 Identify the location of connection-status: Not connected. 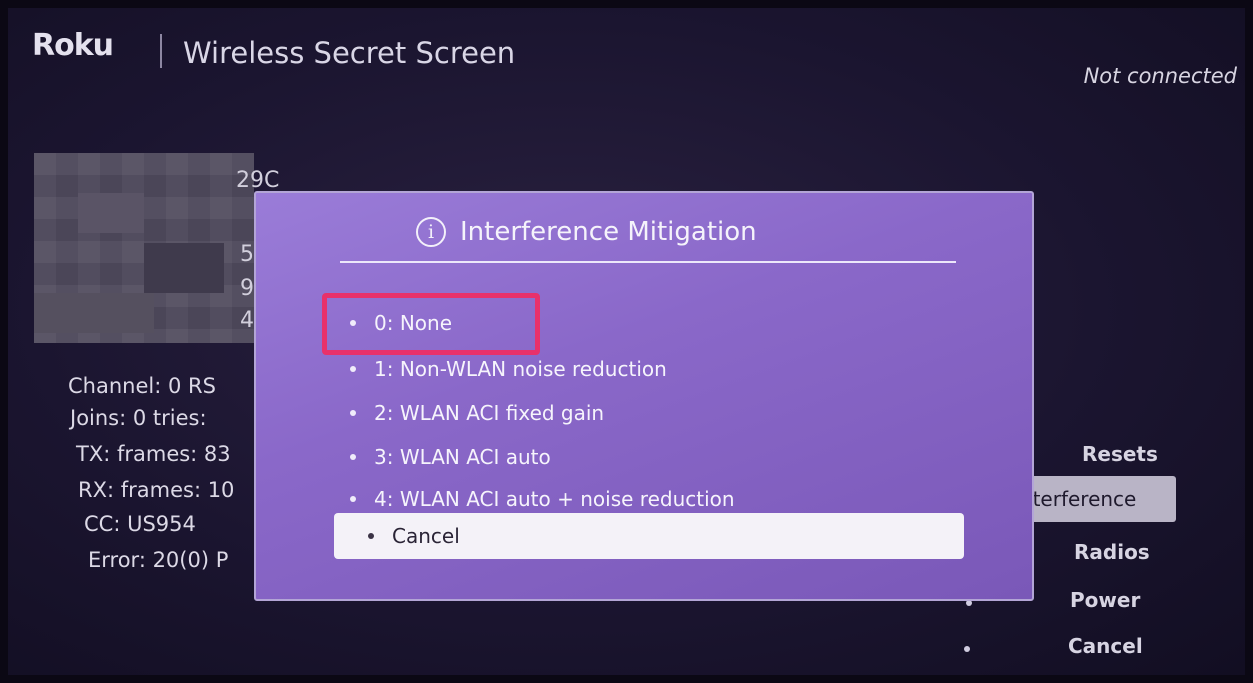
(1160, 76).